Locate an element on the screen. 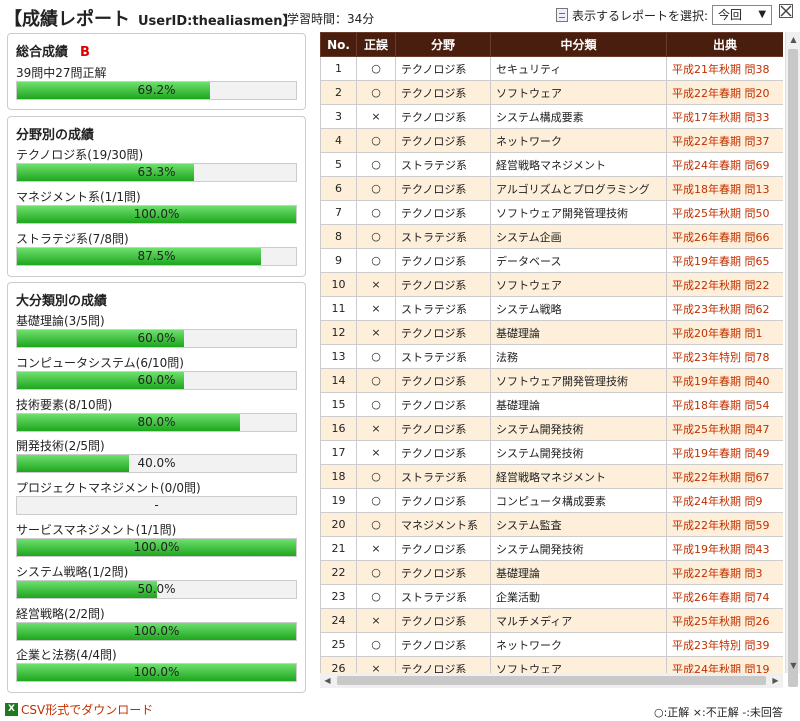 This screenshot has width=800, height=721. close-icon is located at coordinates (786, 11).